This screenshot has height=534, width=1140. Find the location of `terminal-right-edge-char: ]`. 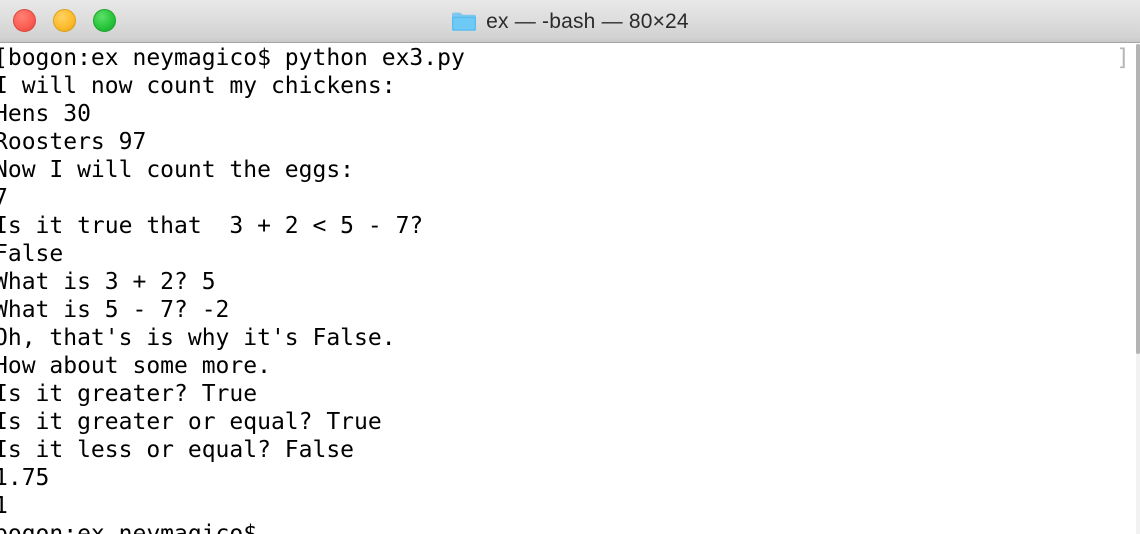

terminal-right-edge-char: ] is located at coordinates (1123, 58).